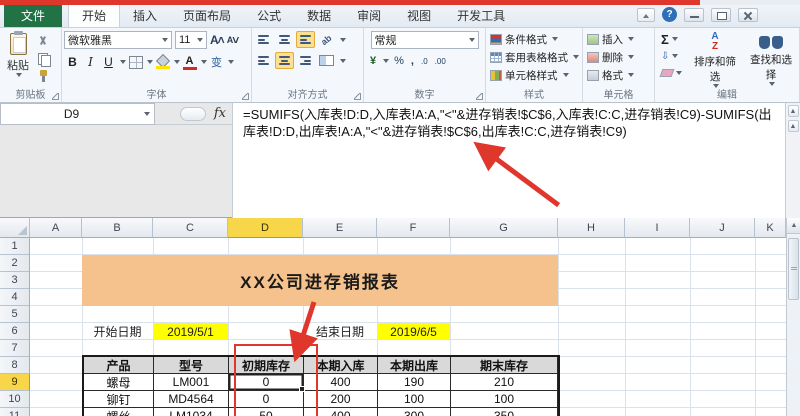 The width and height of the screenshot is (800, 416). Describe the element at coordinates (189, 62) in the screenshot. I see `font-color-button: A` at that location.